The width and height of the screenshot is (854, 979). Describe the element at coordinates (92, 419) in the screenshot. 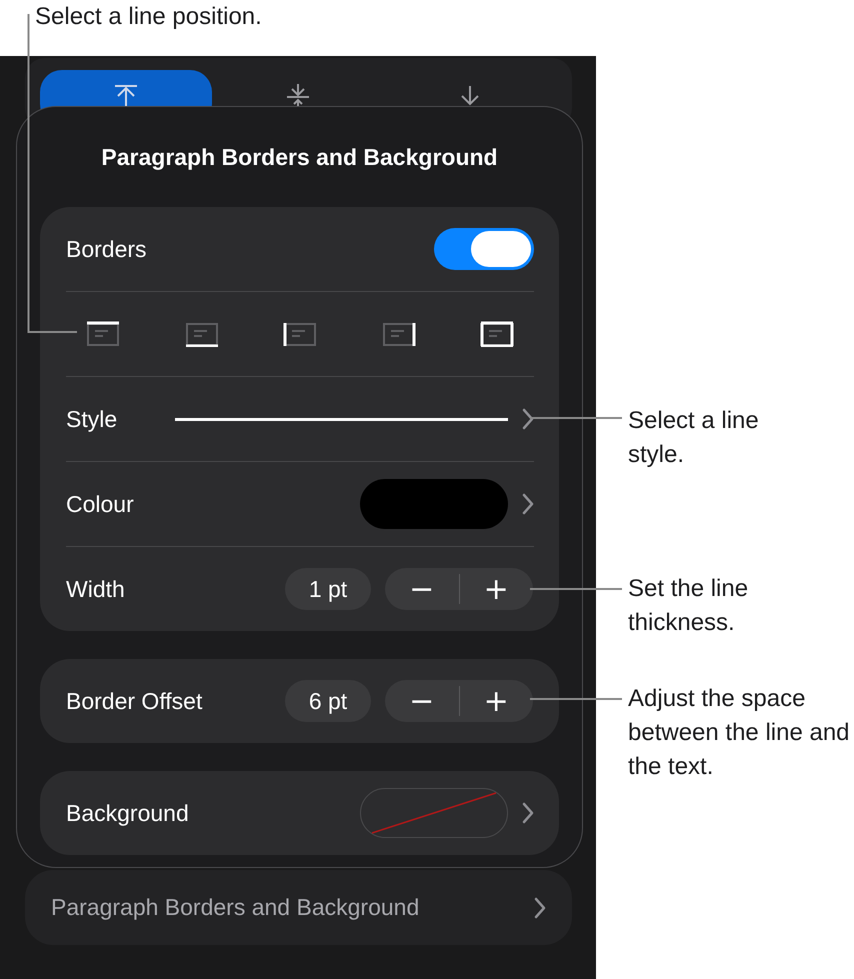

I see `style-label: Style` at that location.